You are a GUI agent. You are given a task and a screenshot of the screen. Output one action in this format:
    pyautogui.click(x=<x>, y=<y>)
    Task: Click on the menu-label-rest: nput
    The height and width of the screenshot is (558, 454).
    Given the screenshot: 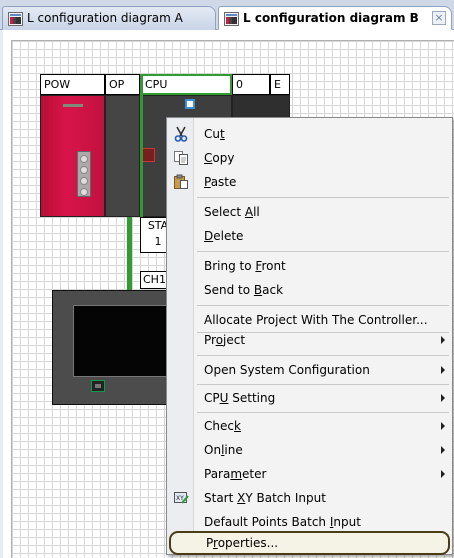 What is the action you would take?
    pyautogui.click(x=347, y=522)
    